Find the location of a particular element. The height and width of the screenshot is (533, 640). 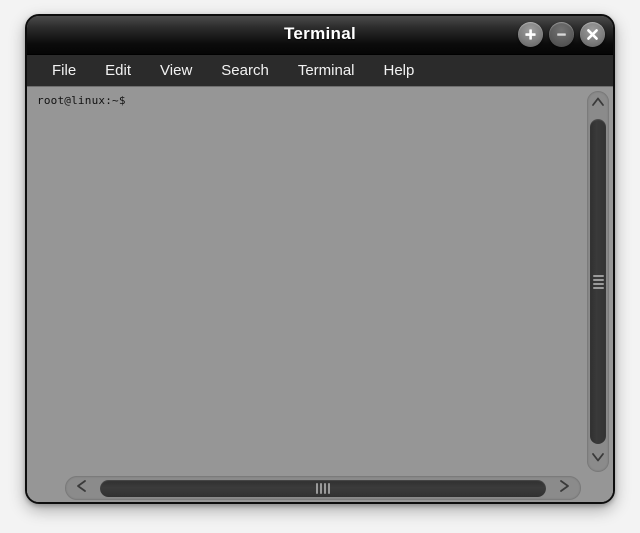

close-icon is located at coordinates (592, 34).